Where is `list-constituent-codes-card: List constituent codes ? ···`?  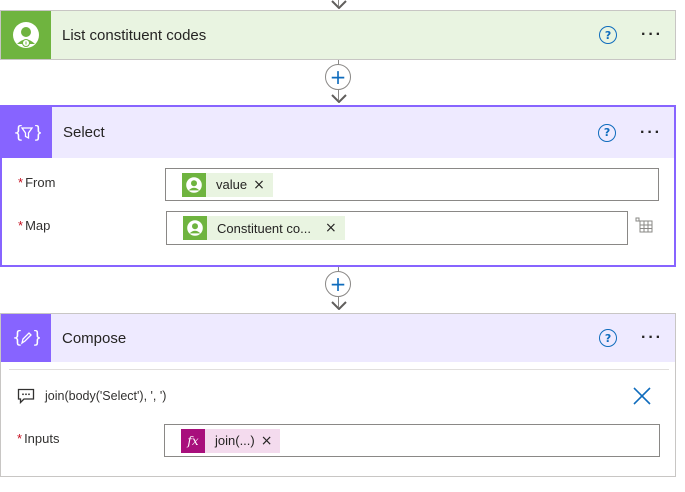 list-constituent-codes-card: List constituent codes ? ··· is located at coordinates (338, 35).